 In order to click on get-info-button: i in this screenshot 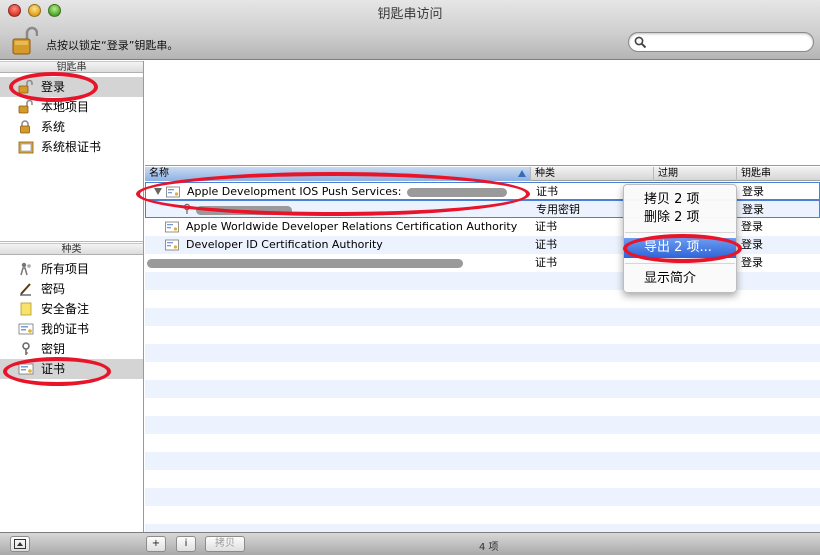, I will do `click(186, 544)`.